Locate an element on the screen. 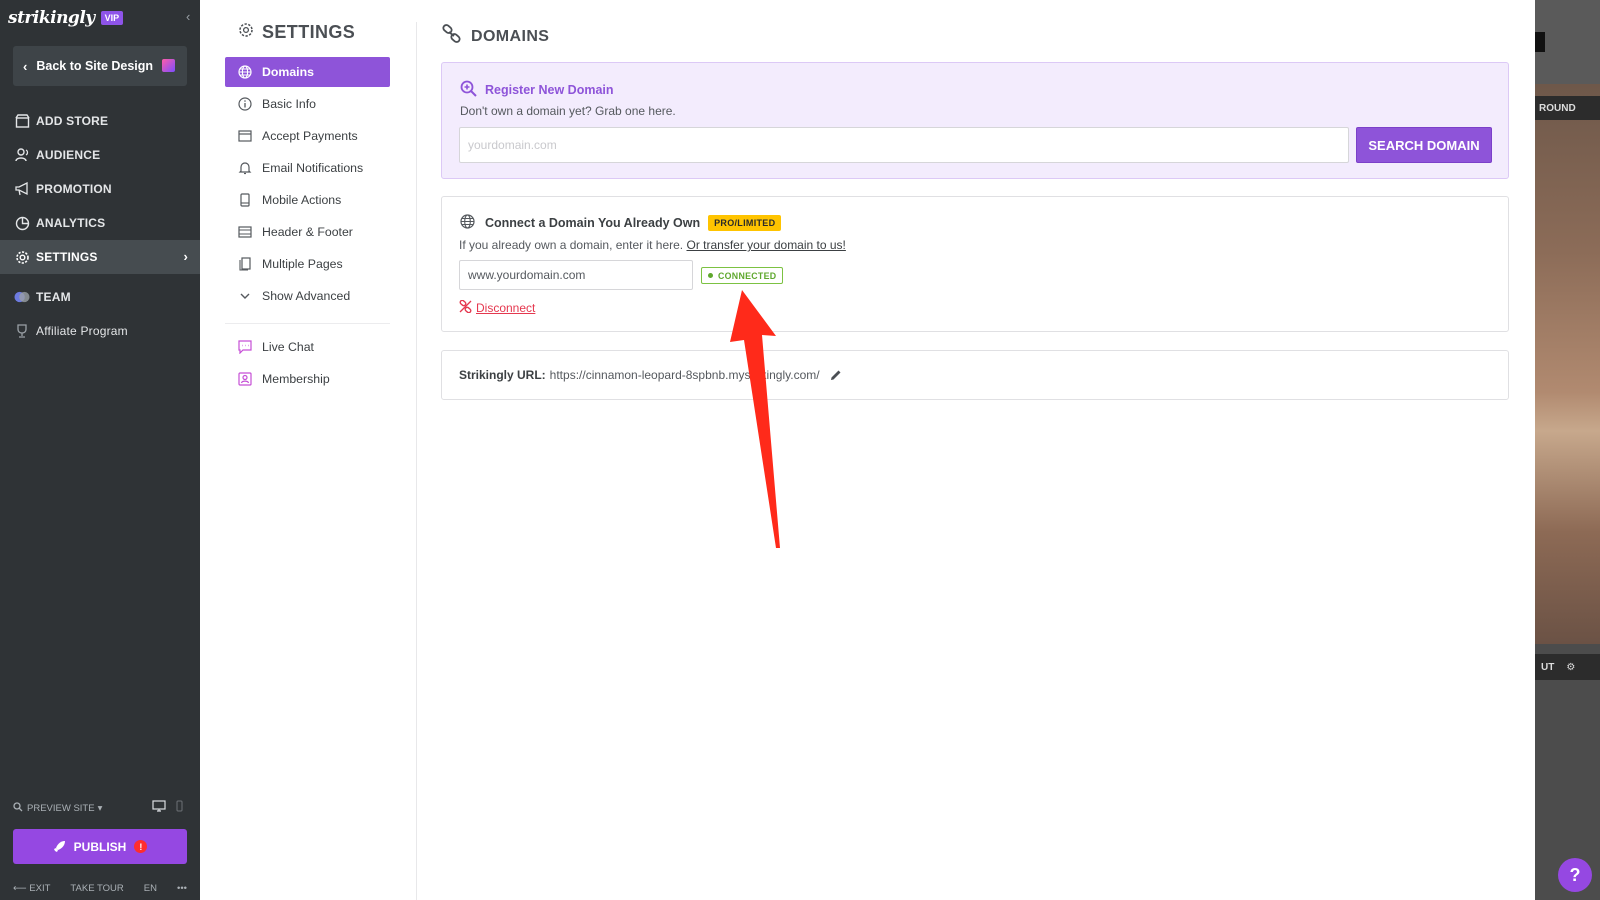 This screenshot has height=900, width=1600. settings-item-header-footer: Header & Footer is located at coordinates (307, 232).